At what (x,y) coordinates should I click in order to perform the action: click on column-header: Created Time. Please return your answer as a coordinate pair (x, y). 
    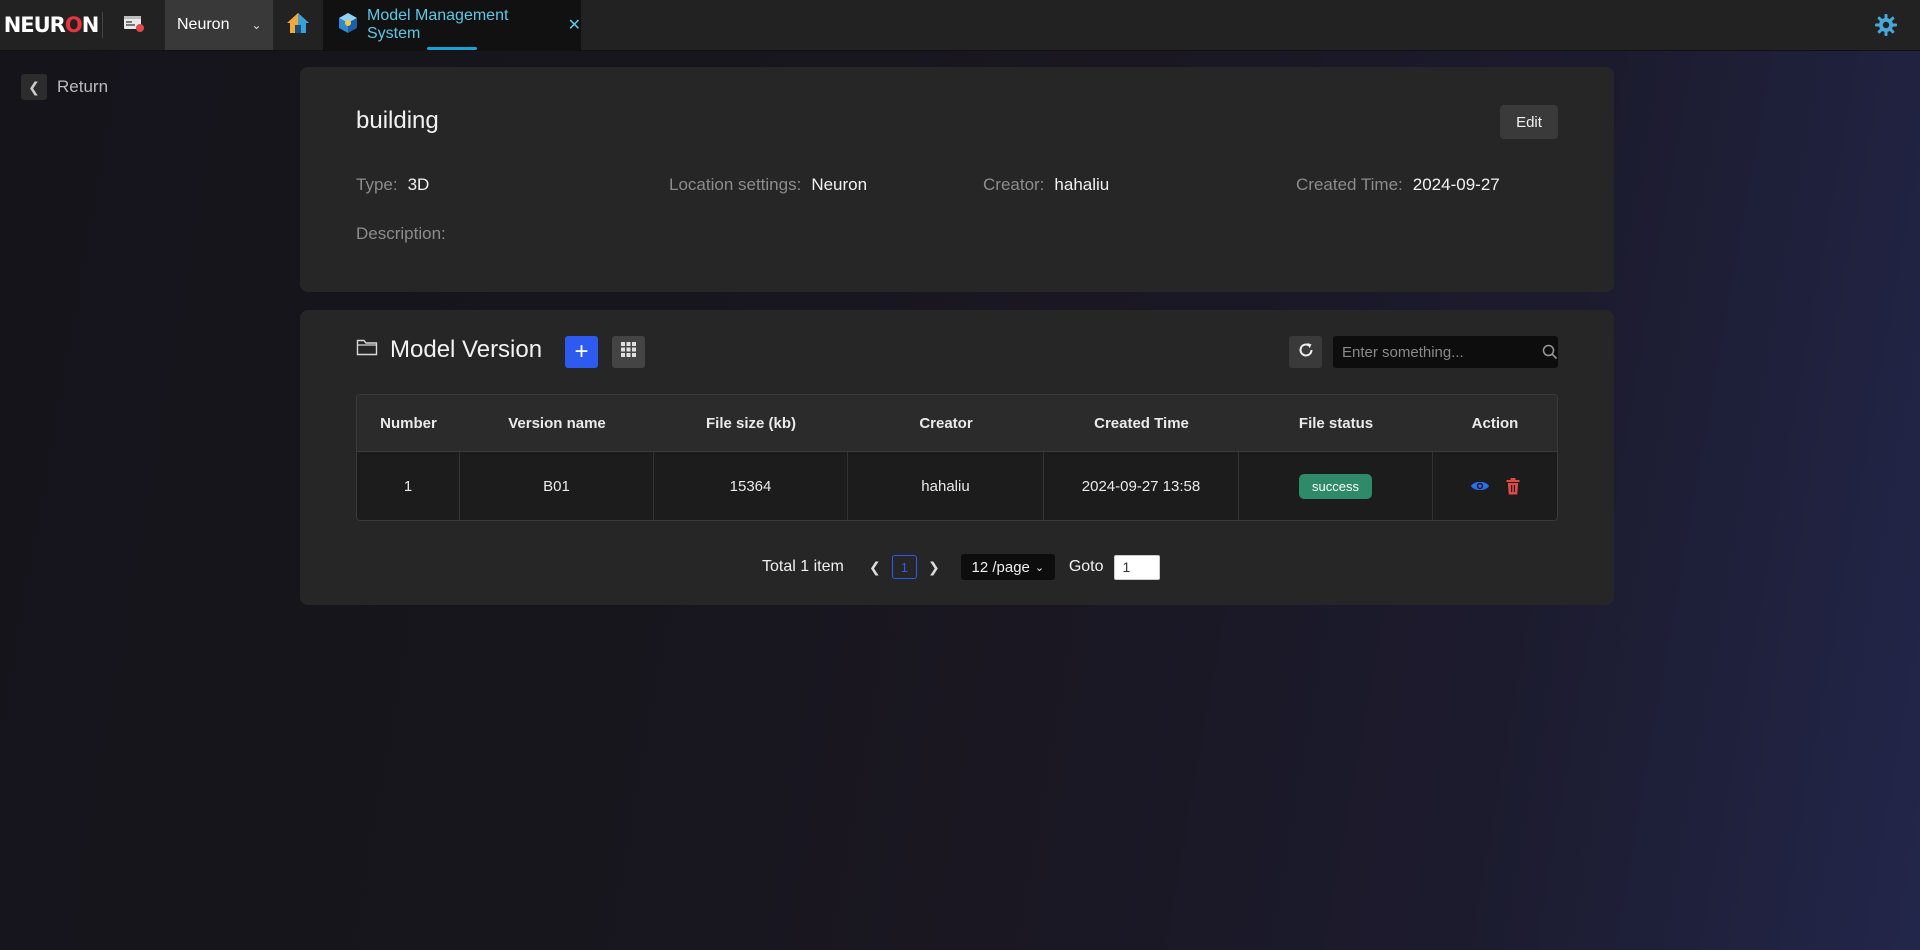
    Looking at the image, I should click on (1141, 423).